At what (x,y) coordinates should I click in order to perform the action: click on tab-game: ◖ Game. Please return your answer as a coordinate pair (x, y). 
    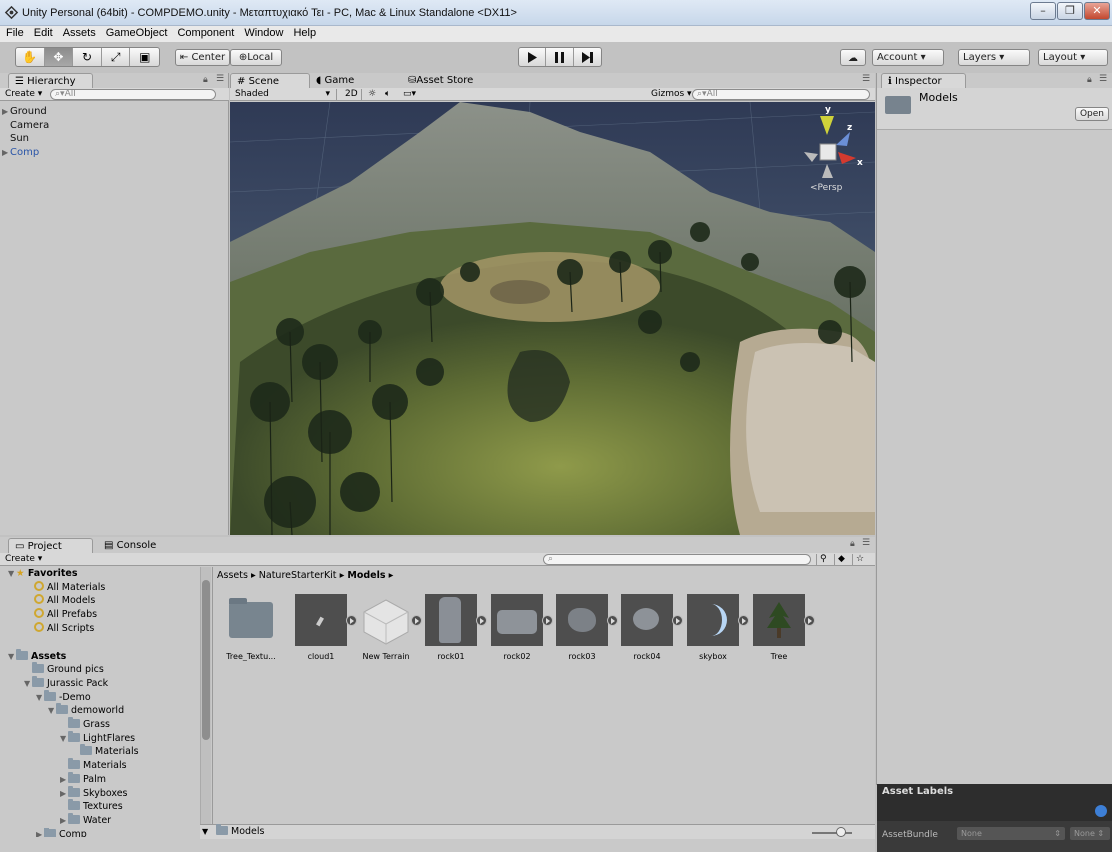
    Looking at the image, I should click on (350, 80).